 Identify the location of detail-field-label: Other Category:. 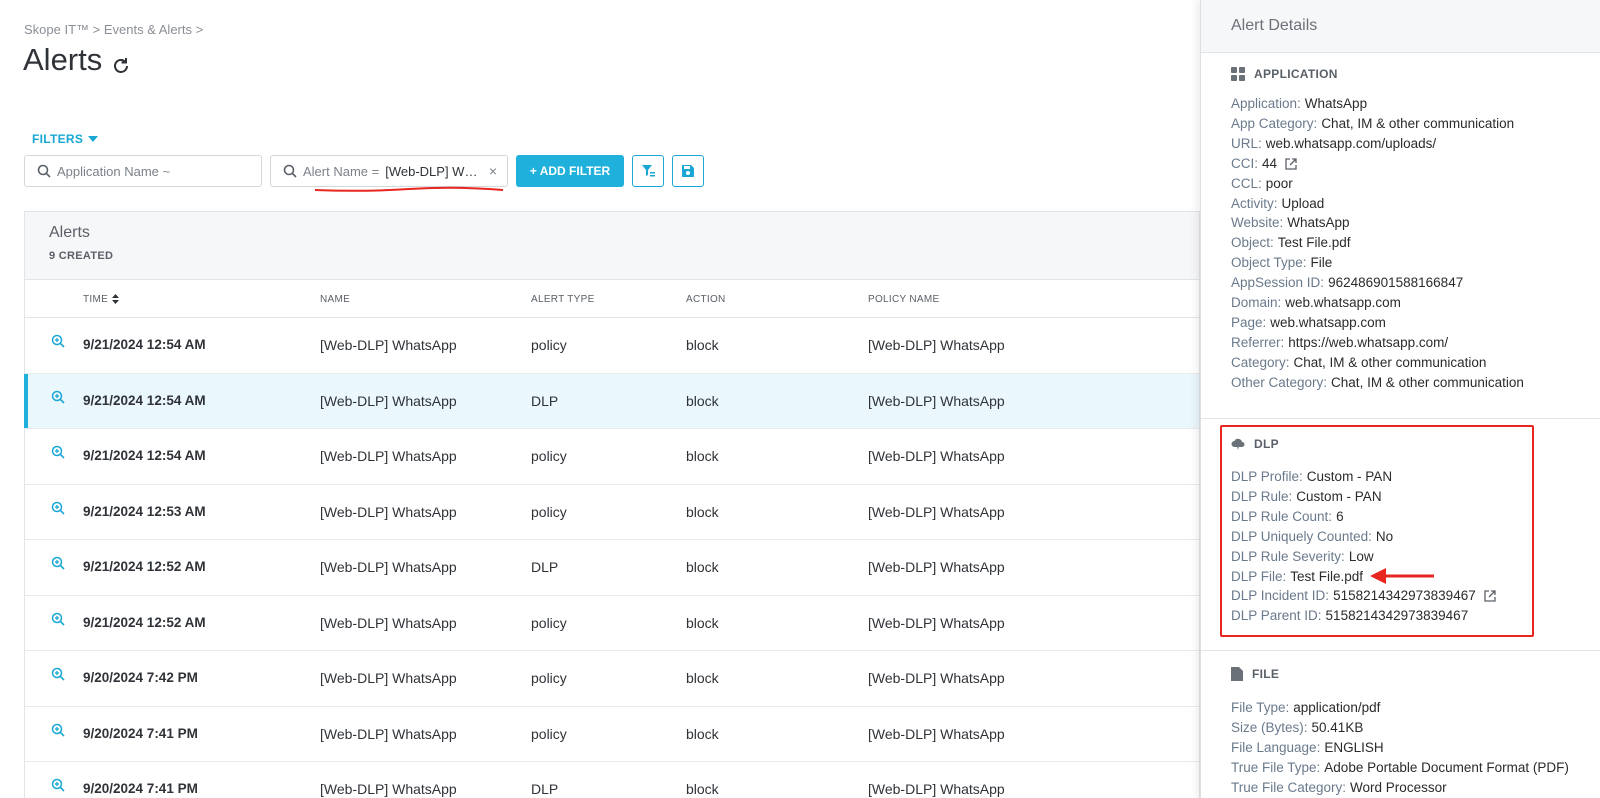
(1279, 382).